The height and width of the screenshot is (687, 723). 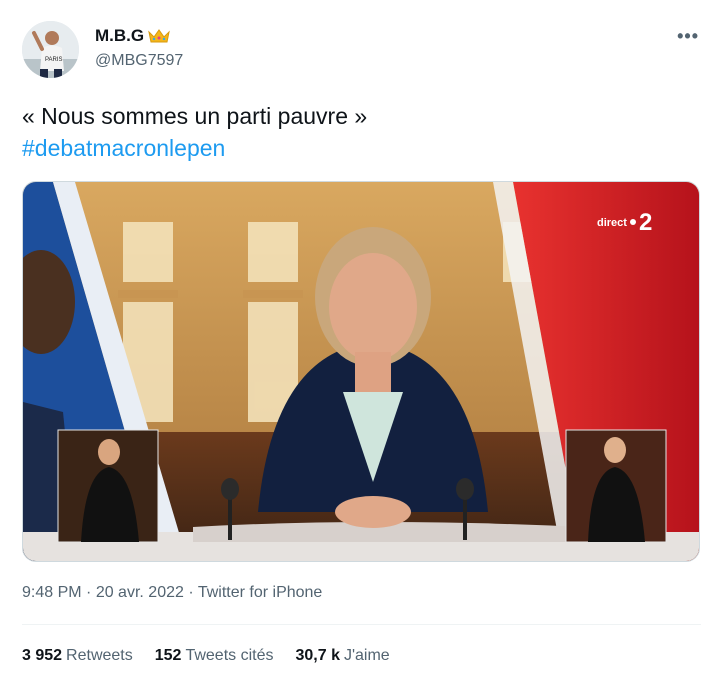 I want to click on stat-quote-tweets: 152 Tweets cités, so click(x=214, y=656).